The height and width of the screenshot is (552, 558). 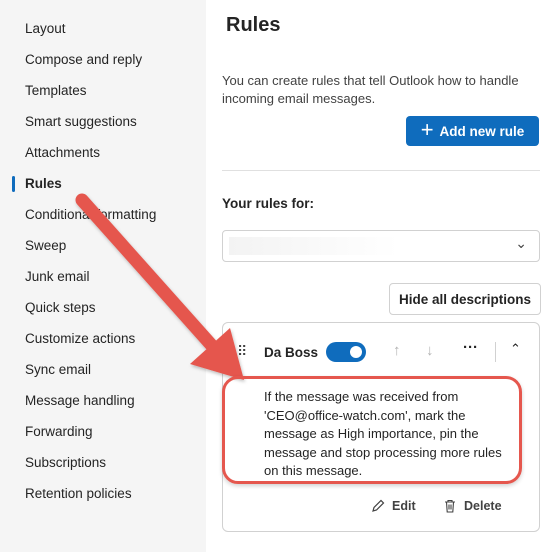 What do you see at coordinates (59, 432) in the screenshot?
I see `sidebar-item-forwarding: Forwarding` at bounding box center [59, 432].